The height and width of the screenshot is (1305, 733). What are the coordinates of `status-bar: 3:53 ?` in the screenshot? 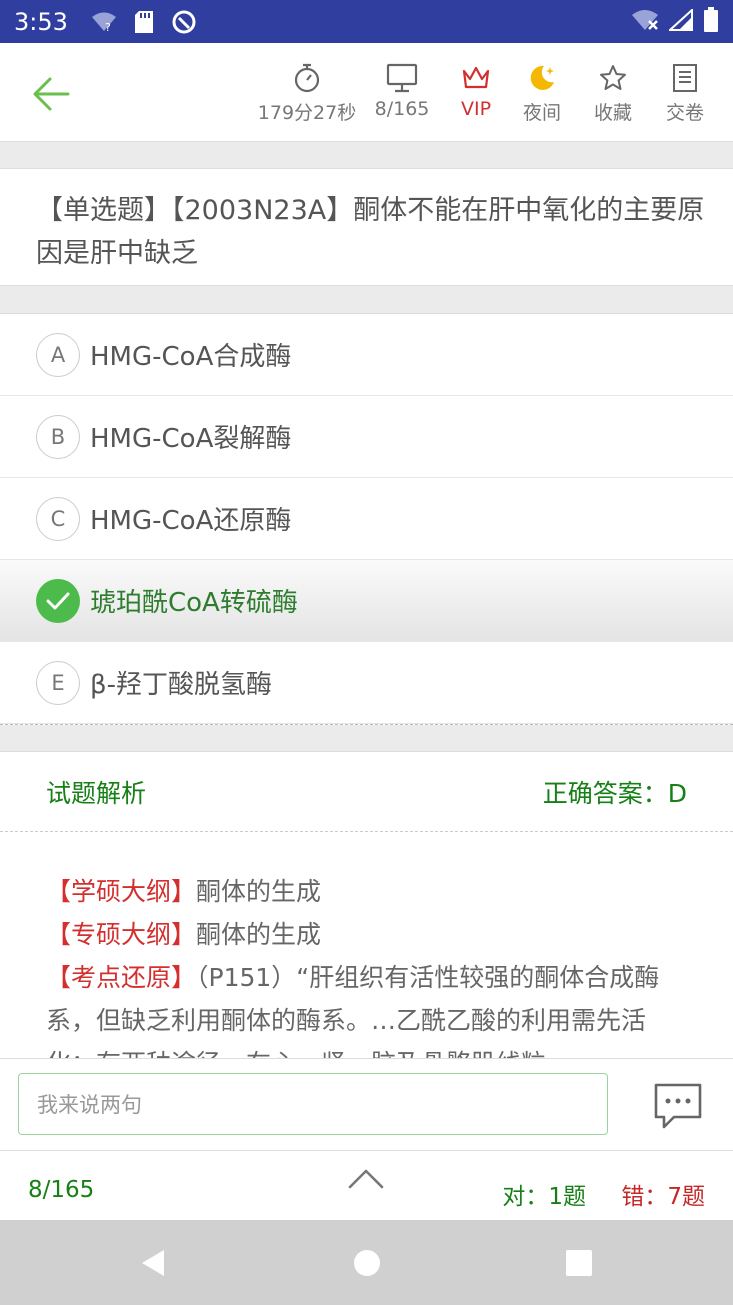 It's located at (366, 21).